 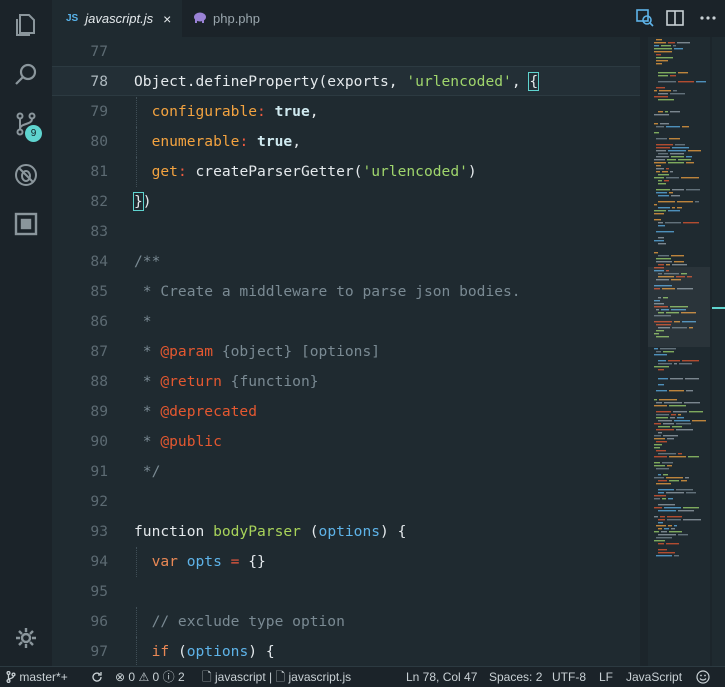 I want to click on code-line: 95, so click(x=346, y=592).